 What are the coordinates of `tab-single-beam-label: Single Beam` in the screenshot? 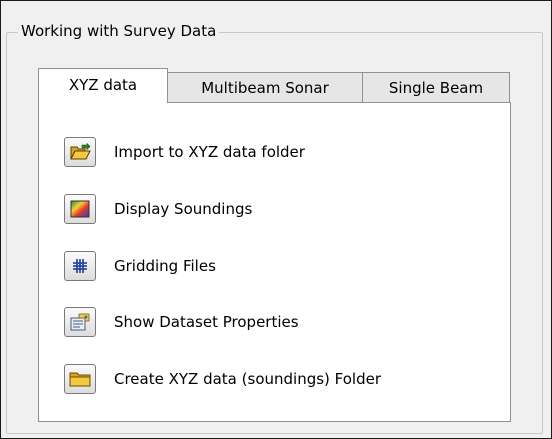 It's located at (436, 88).